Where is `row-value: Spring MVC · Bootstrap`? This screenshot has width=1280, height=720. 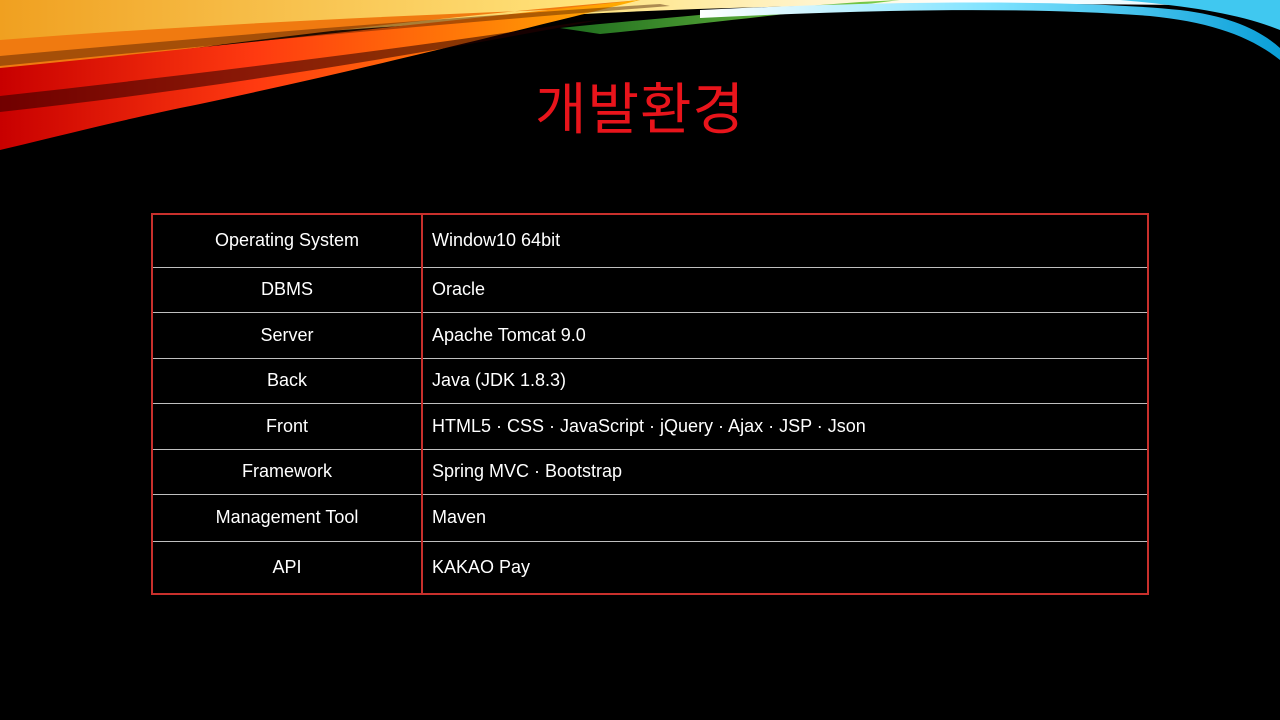 row-value: Spring MVC · Bootstrap is located at coordinates (785, 471).